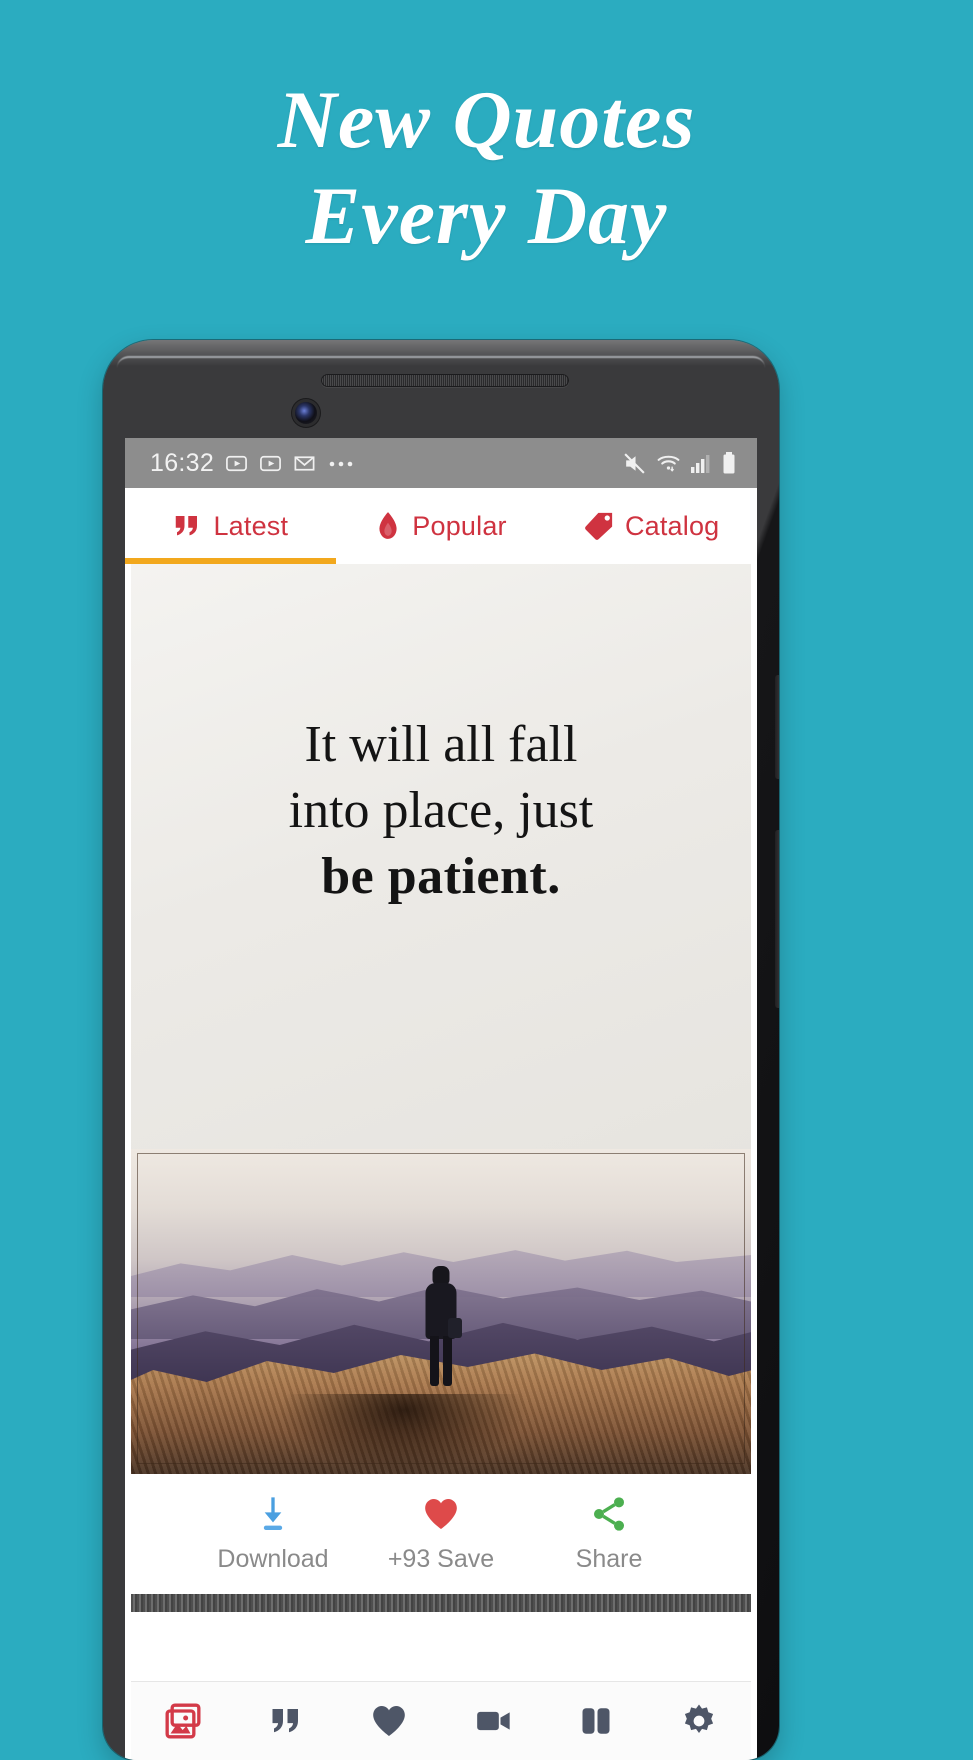 The image size is (973, 1760). I want to click on video-camera-icon, so click(493, 1721).